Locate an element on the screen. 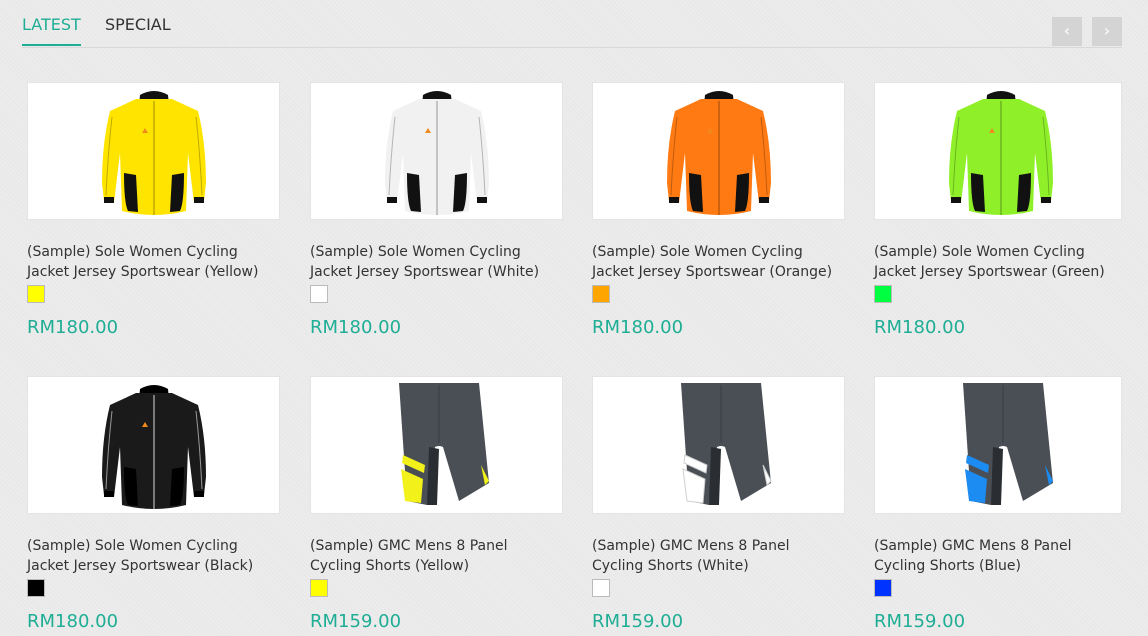  chevron-left-icon: ‹ is located at coordinates (1067, 30).